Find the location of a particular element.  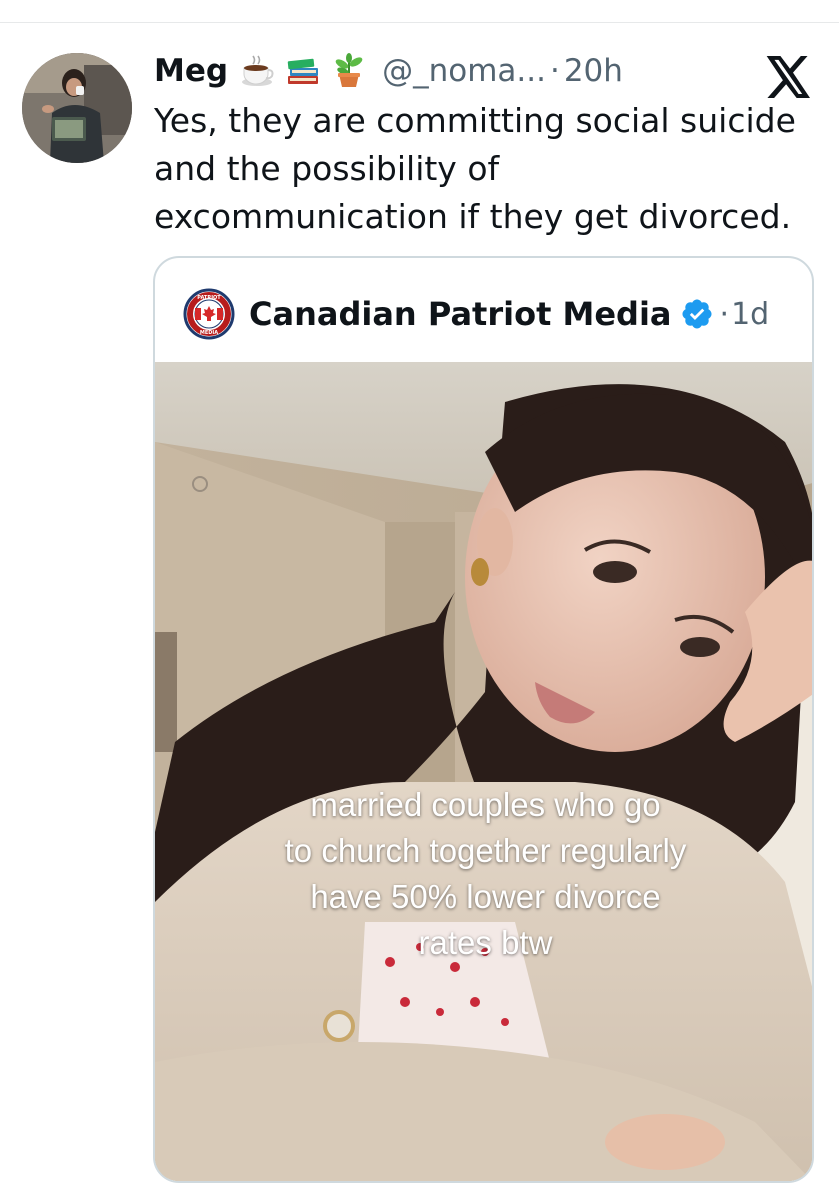

x-logo-icon is located at coordinates (789, 77).